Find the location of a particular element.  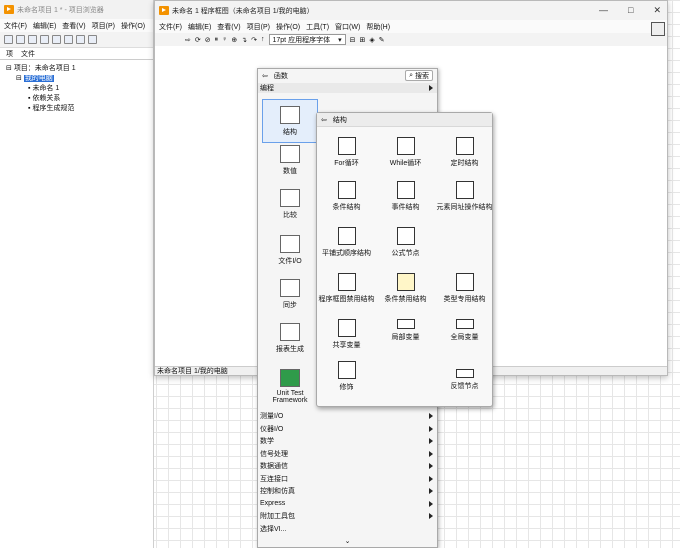

category-addons: 附加工具包 is located at coordinates (347, 516).